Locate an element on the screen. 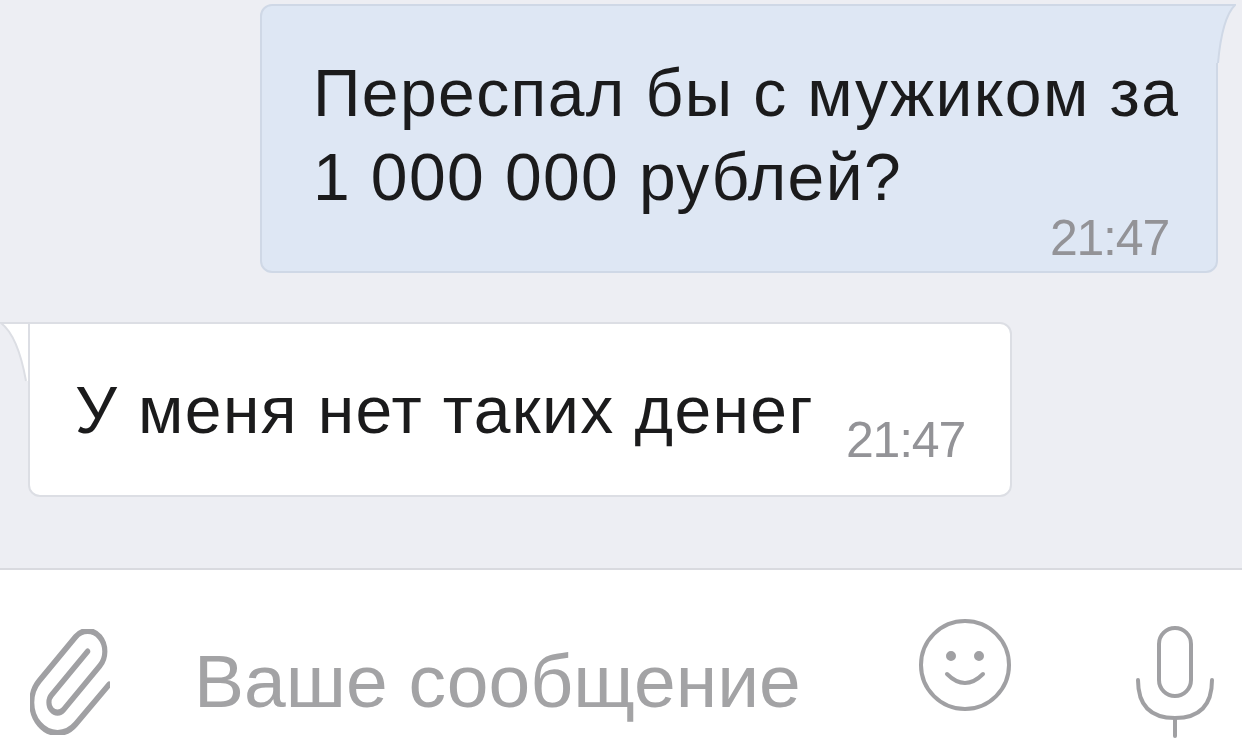 The height and width of the screenshot is (740, 1242). smiley-icon is located at coordinates (965, 665).